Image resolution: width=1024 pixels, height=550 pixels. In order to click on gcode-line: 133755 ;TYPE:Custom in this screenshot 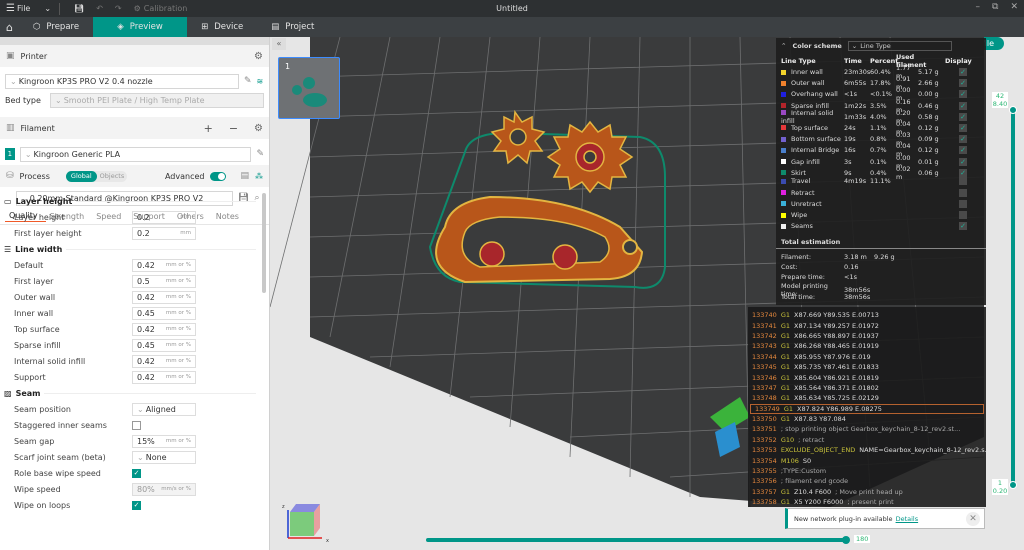, I will do `click(867, 471)`.